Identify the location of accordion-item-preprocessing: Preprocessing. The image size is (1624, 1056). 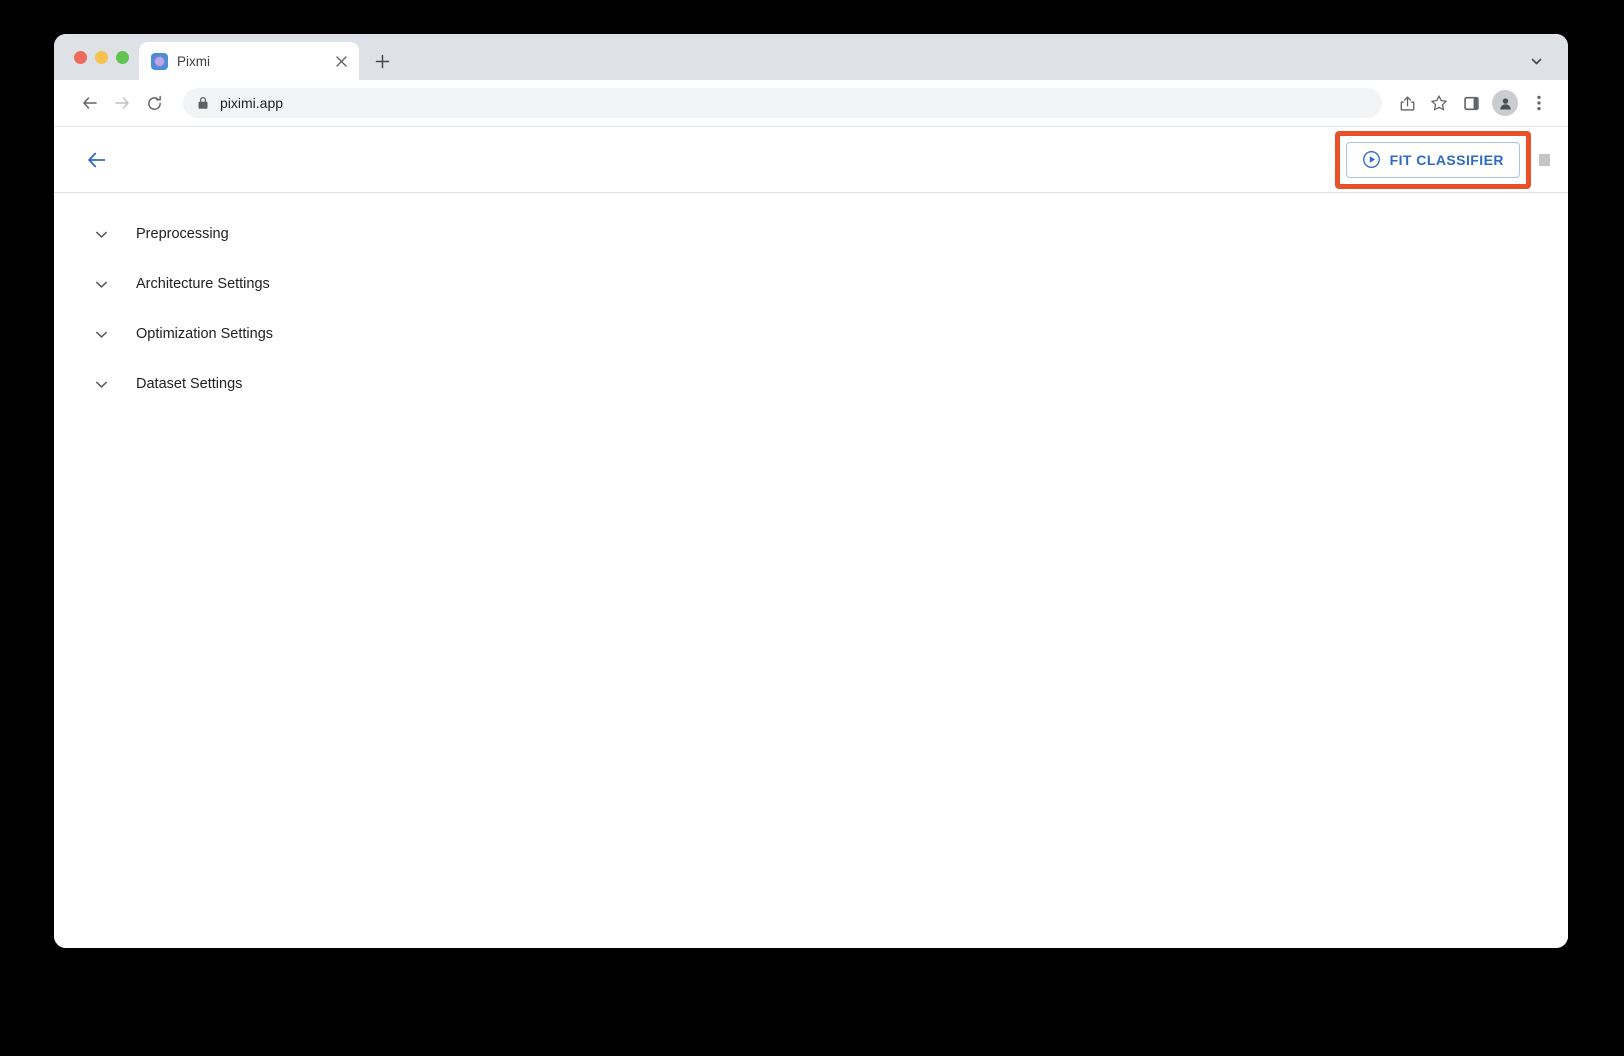
(811, 234).